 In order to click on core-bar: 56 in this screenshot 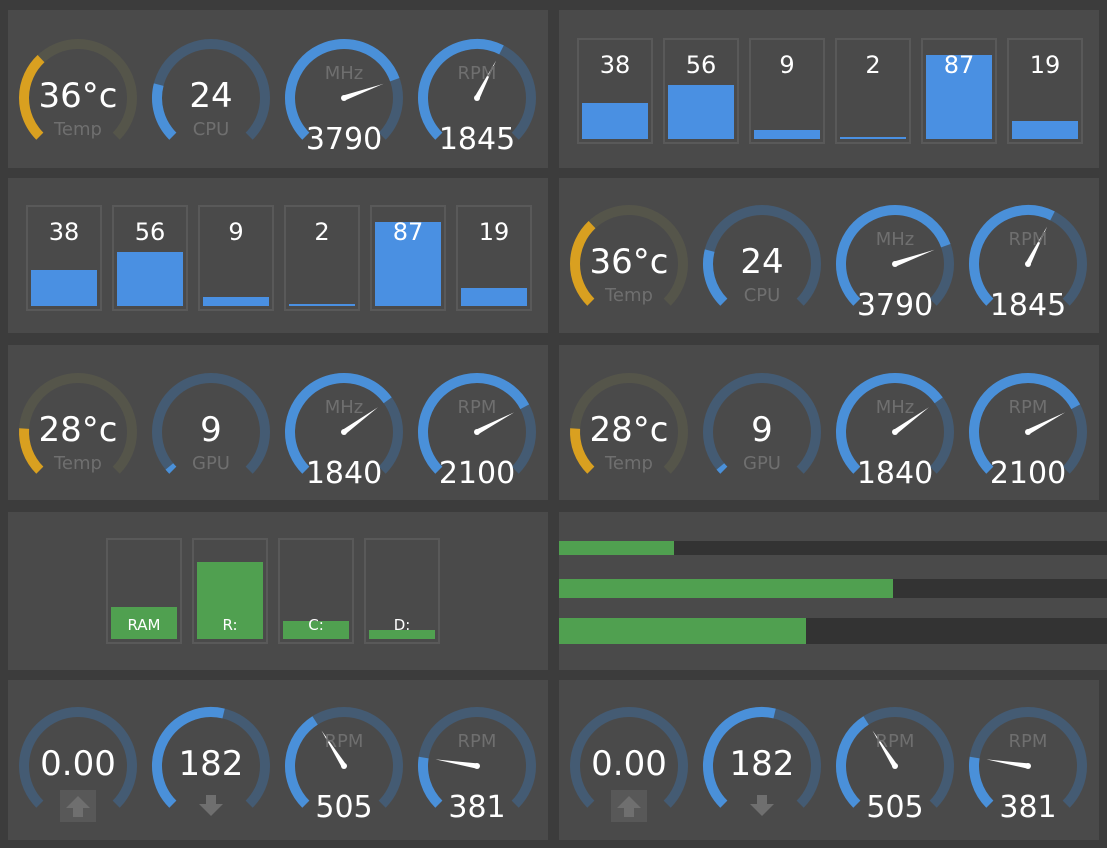, I will do `click(150, 258)`.